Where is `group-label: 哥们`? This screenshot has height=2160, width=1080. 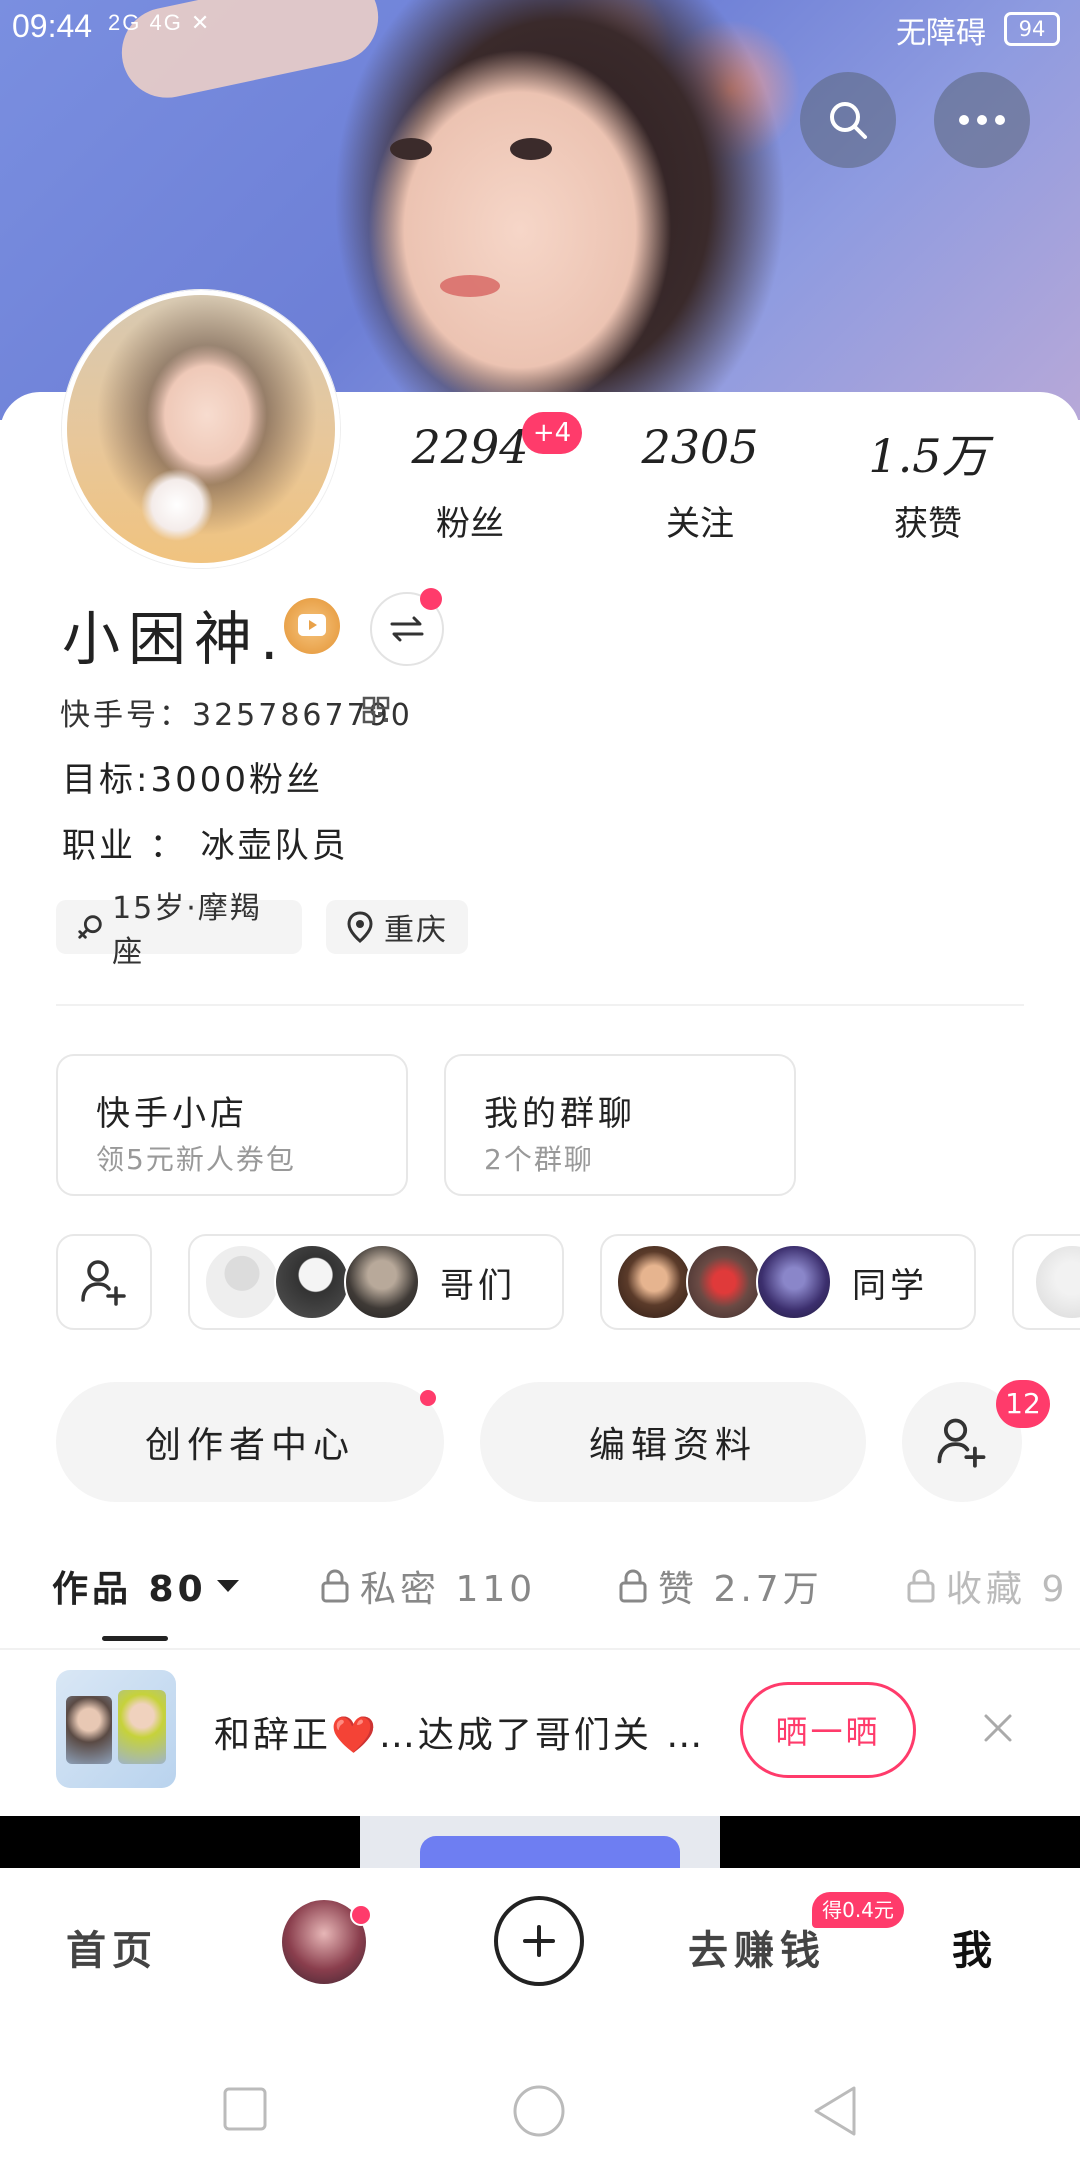
group-label: 哥们 is located at coordinates (478, 1285).